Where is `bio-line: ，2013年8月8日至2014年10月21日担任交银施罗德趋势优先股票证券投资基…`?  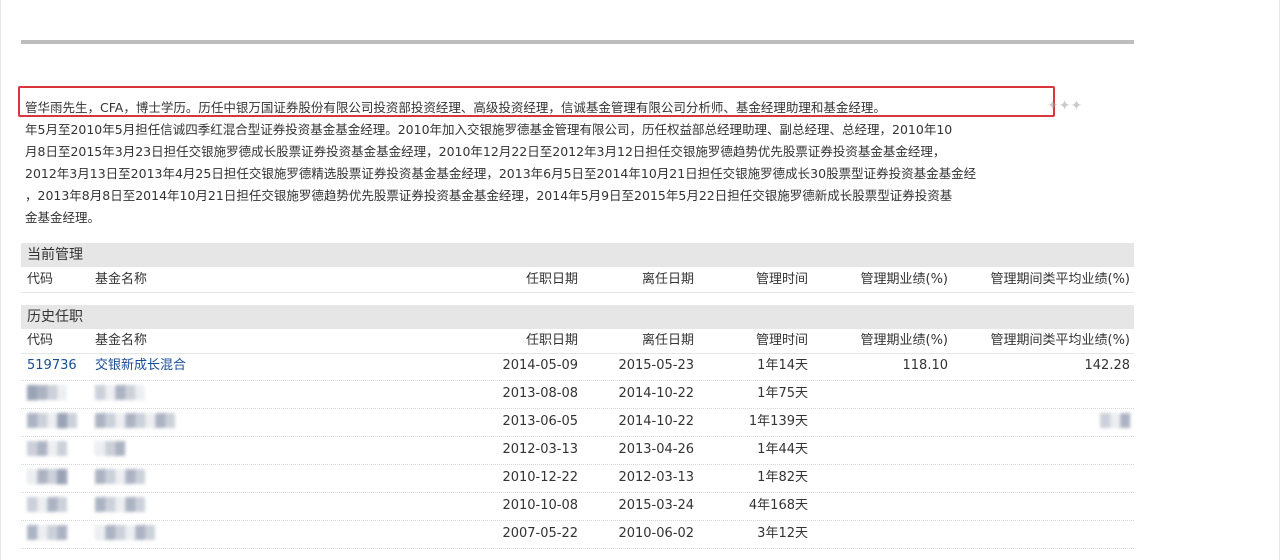
bio-line: ，2013年8月8日至2014年10月21日担任交银施罗德趋势优先股票证券投资基… is located at coordinates (489, 195).